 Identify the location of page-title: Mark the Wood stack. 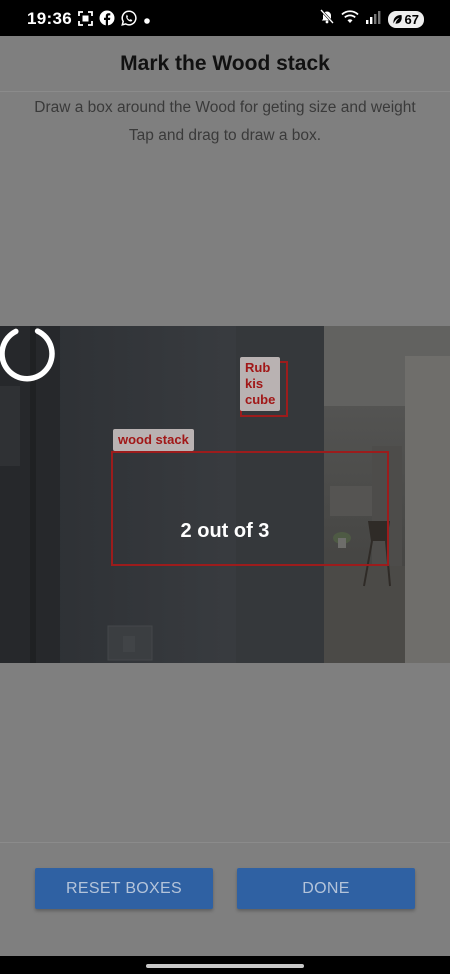
(225, 63).